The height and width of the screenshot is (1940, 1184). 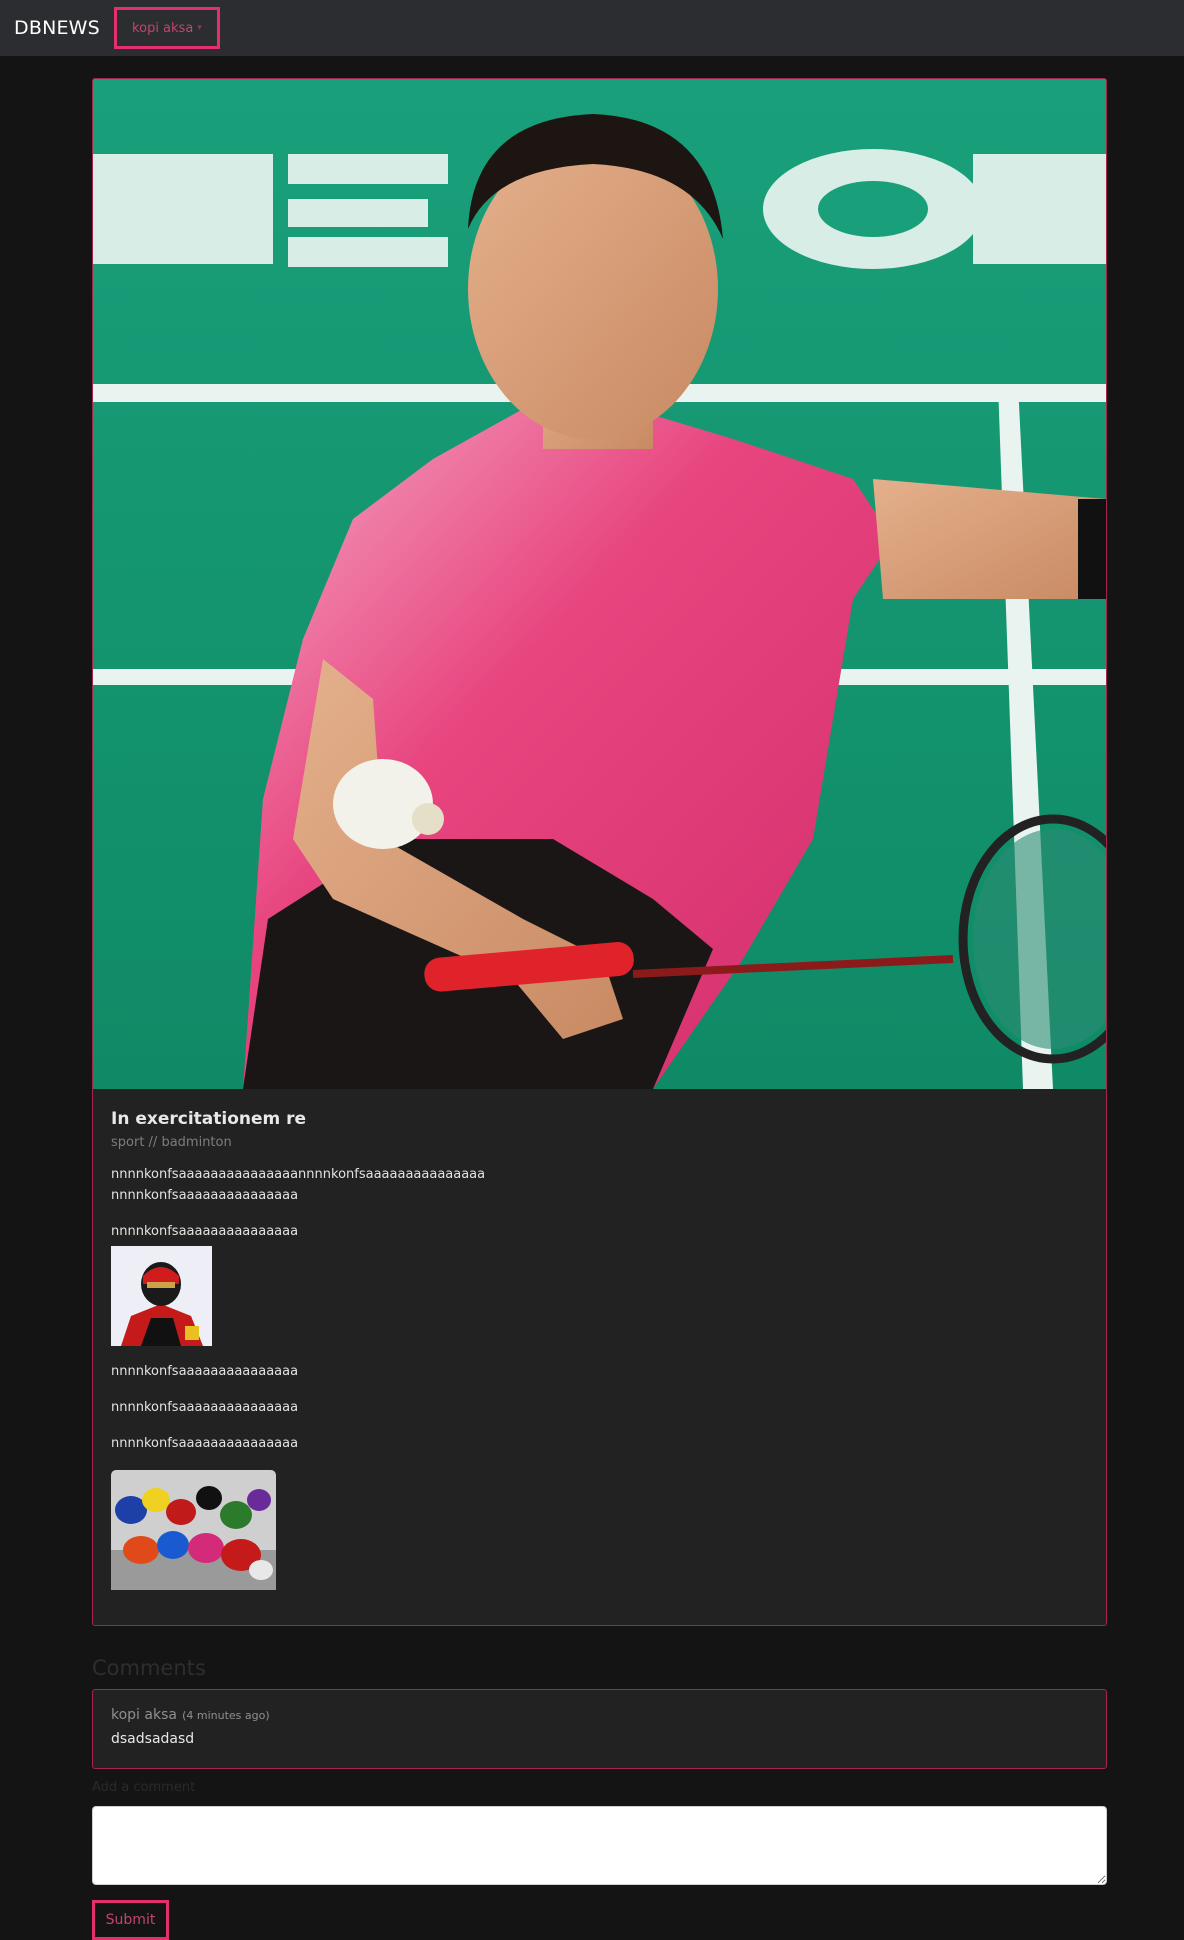 I want to click on comment-input, so click(x=599, y=1845).